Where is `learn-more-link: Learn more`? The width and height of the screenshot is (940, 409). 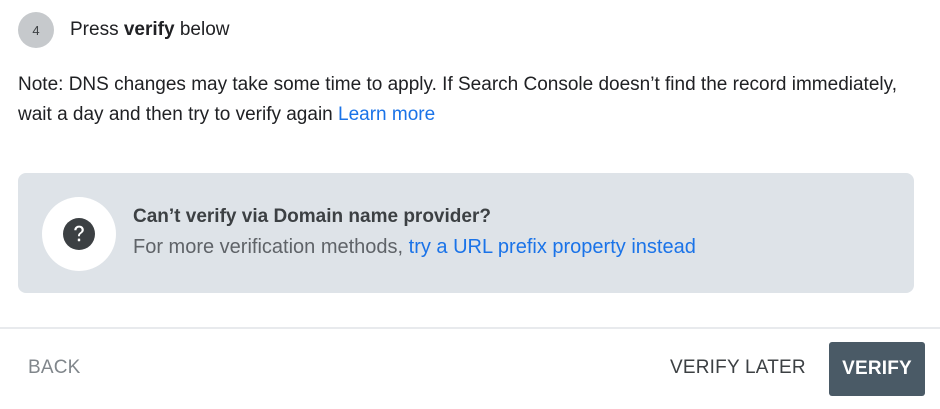
learn-more-link: Learn more is located at coordinates (386, 114).